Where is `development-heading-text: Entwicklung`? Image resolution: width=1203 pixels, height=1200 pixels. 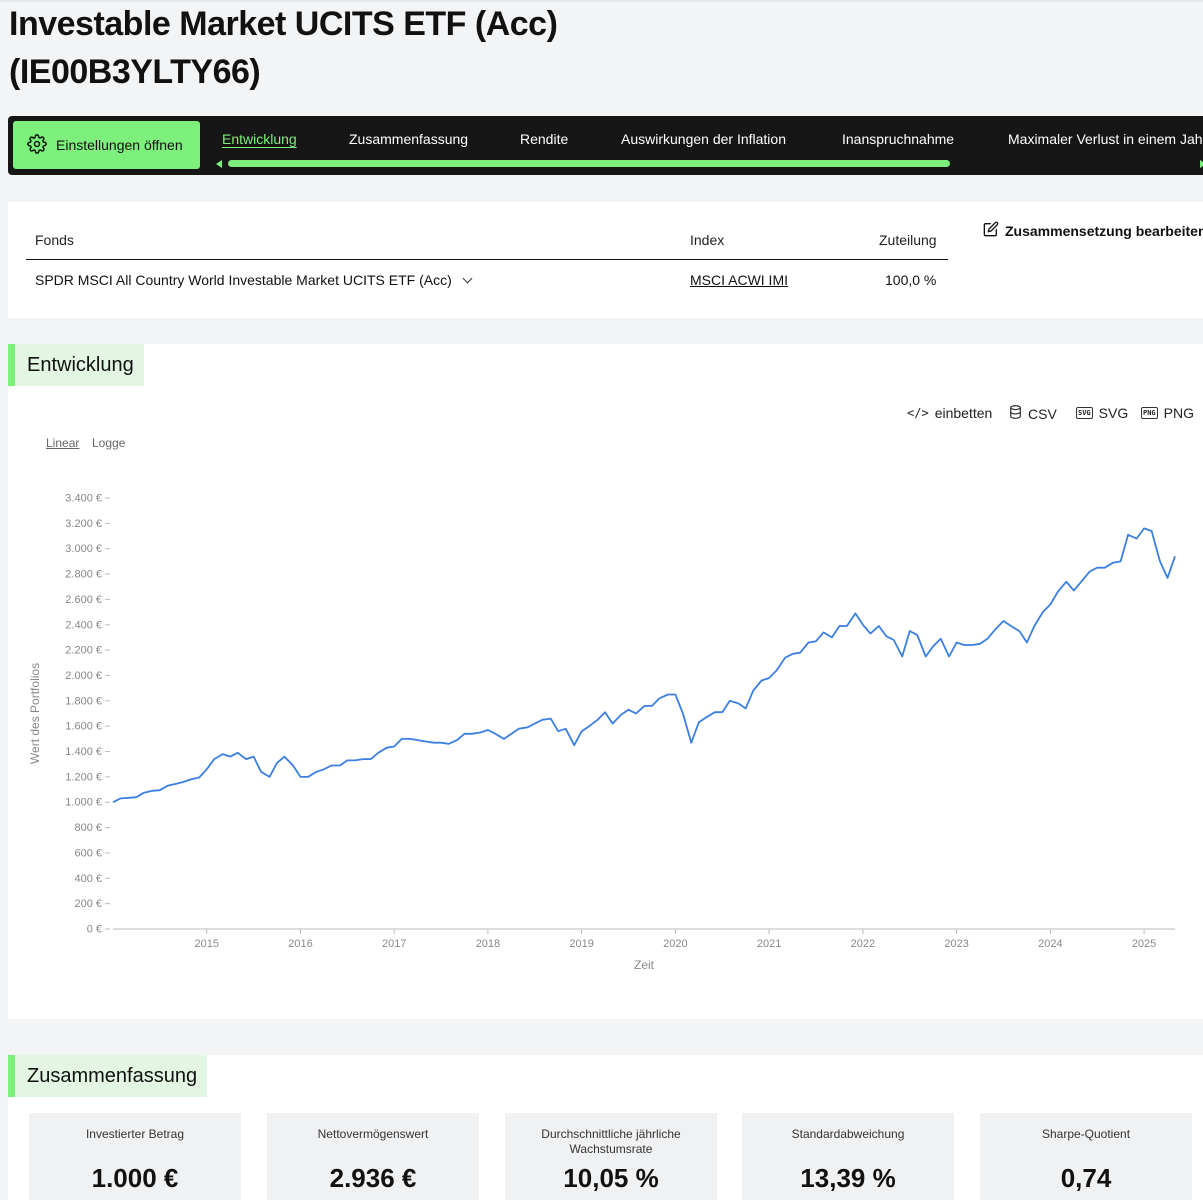 development-heading-text: Entwicklung is located at coordinates (80, 364).